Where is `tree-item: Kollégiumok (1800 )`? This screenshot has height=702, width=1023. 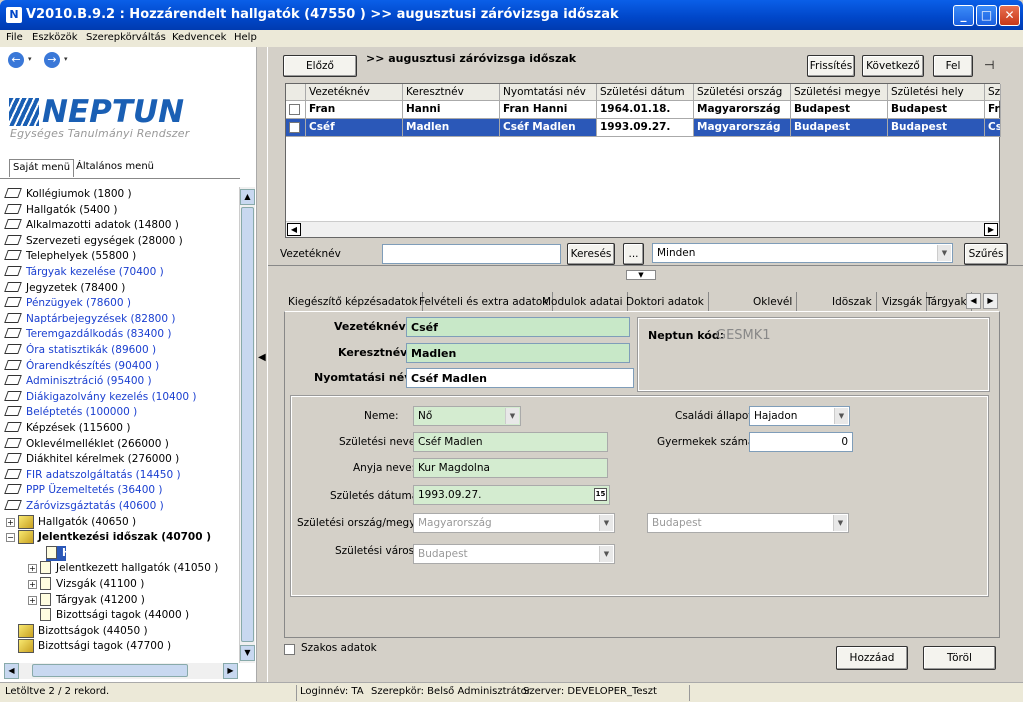
tree-item: Kollégiumok (1800 ) is located at coordinates (68, 194).